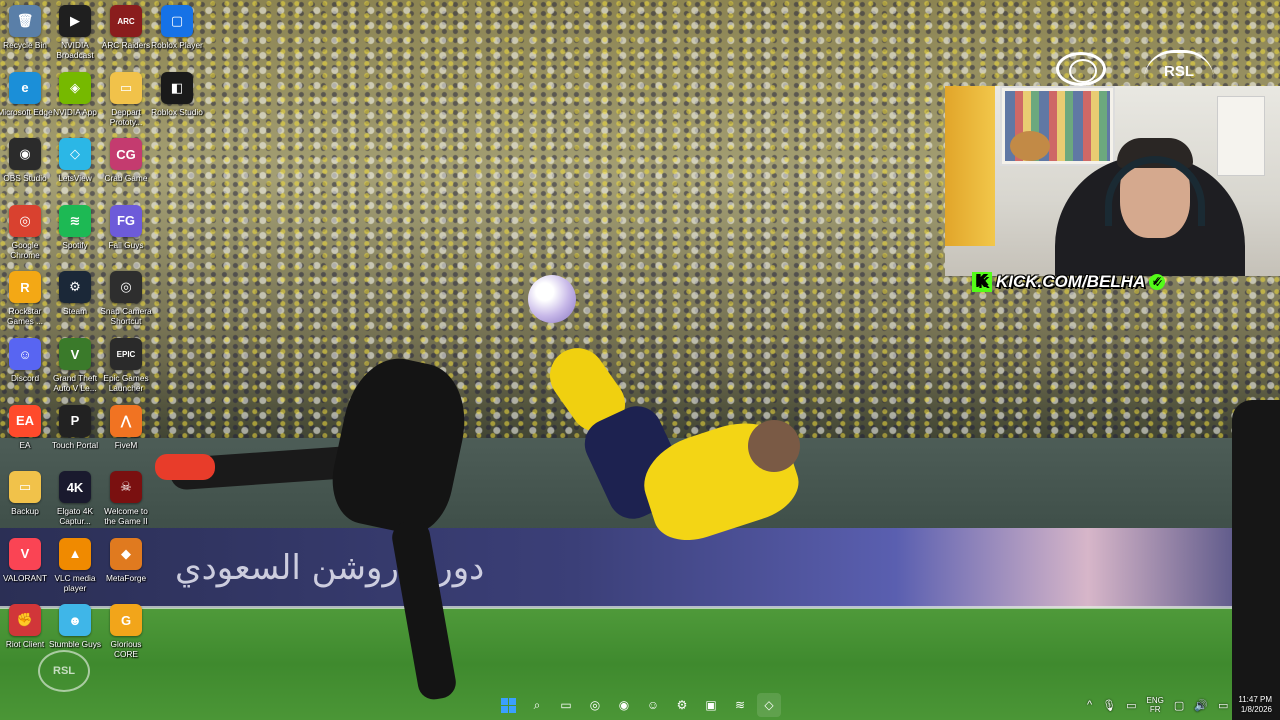 This screenshot has width=1280, height=720. Describe the element at coordinates (75, 50) in the screenshot. I see `desktop-shortcut-label: NVIDIA Broadcast` at that location.